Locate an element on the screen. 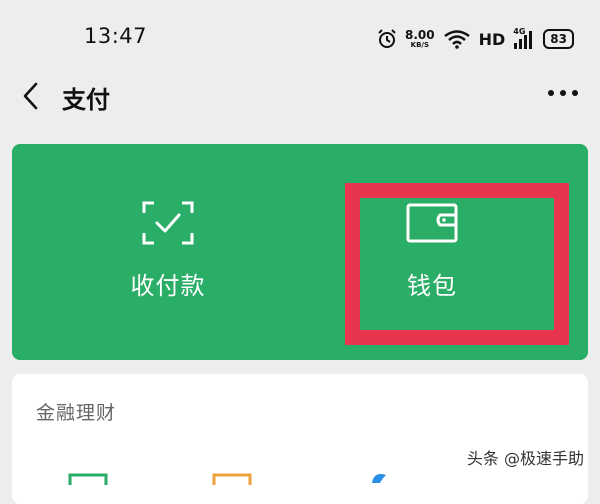 Image resolution: width=600 pixels, height=504 pixels. battery-indicator: 83 is located at coordinates (558, 39).